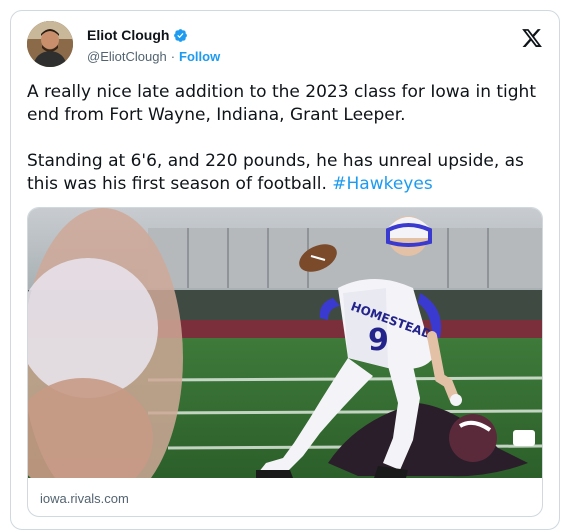  I want to click on jersey-number: 9, so click(378, 340).